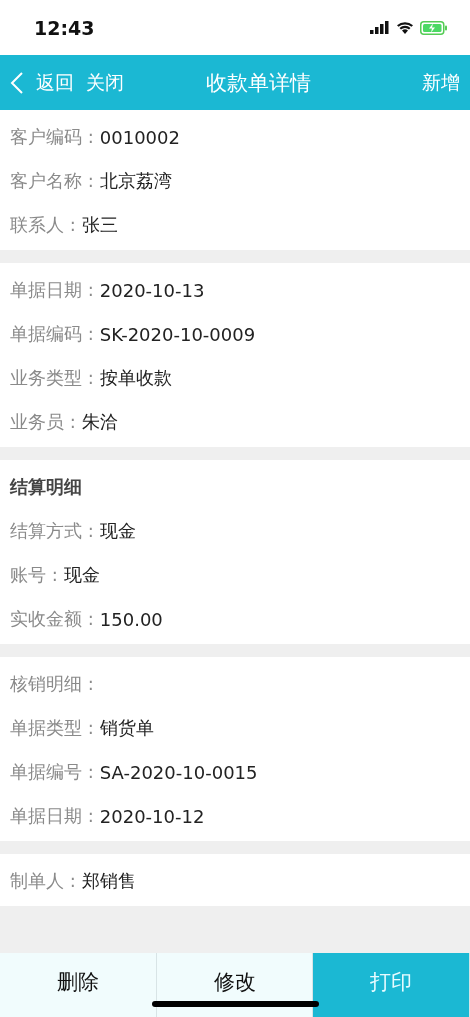 This screenshot has height=1017, width=470. What do you see at coordinates (64, 27) in the screenshot?
I see `status-time: 12:43` at bounding box center [64, 27].